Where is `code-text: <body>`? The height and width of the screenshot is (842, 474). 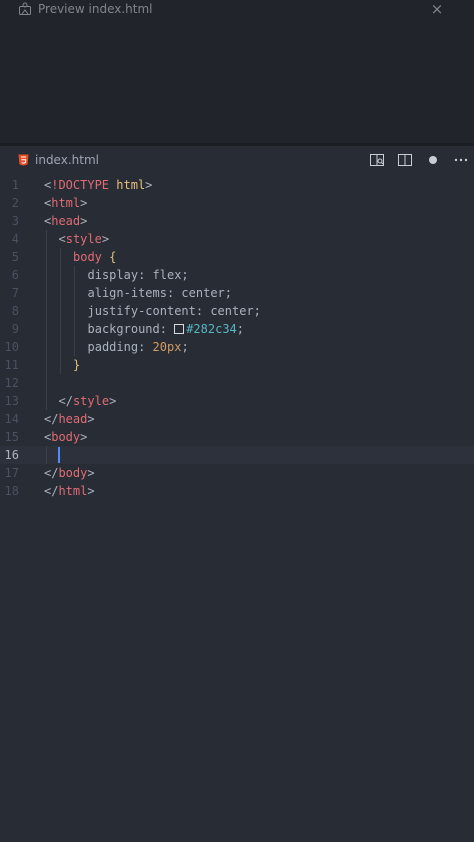 code-text: <body> is located at coordinates (65, 437).